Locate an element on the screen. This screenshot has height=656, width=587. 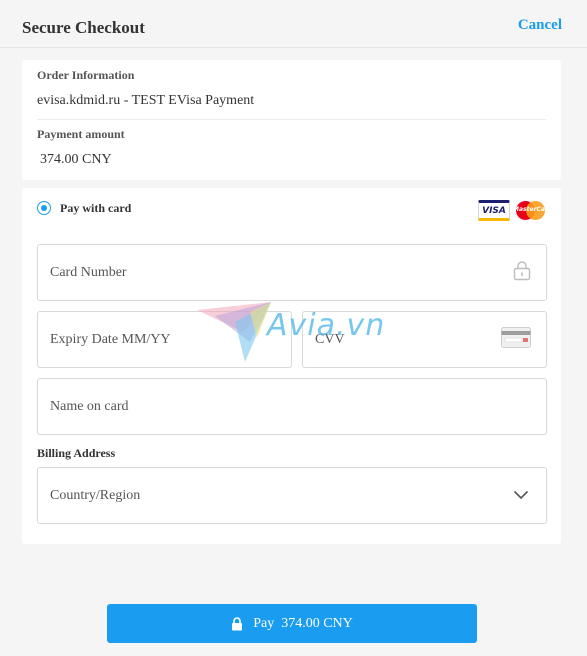
expiry-date-field: Expiry Date MM/YY is located at coordinates (164, 339).